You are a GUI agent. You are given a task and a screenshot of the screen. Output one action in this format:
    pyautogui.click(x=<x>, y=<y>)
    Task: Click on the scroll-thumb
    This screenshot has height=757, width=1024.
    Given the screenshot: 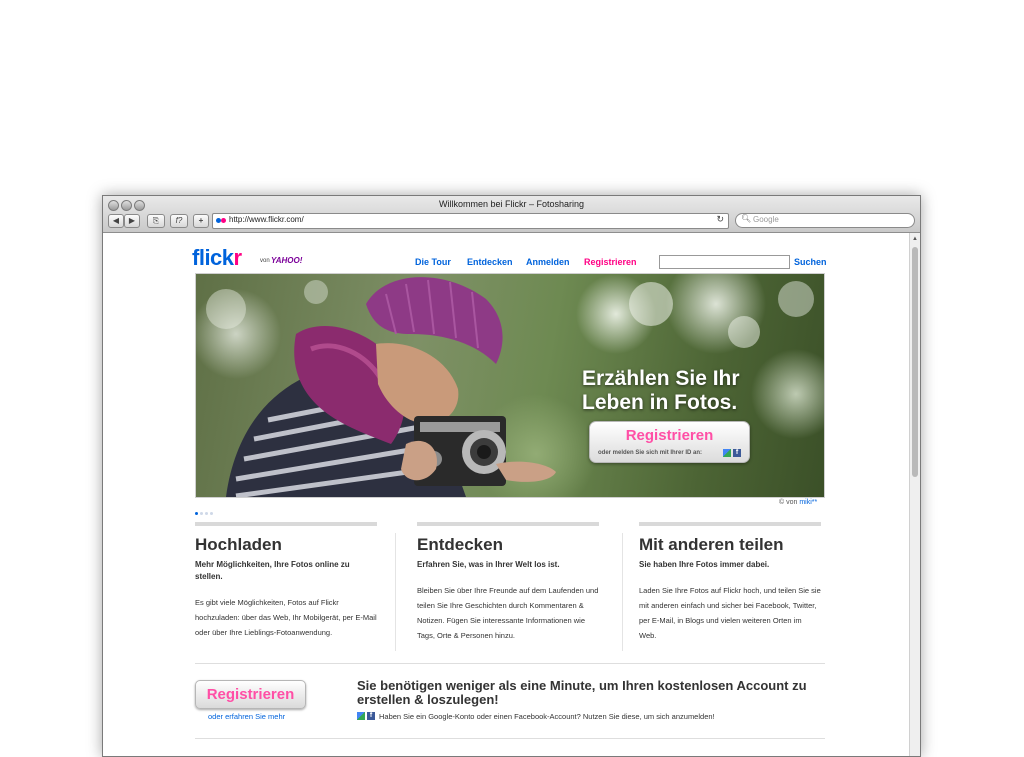 What is the action you would take?
    pyautogui.click(x=915, y=362)
    